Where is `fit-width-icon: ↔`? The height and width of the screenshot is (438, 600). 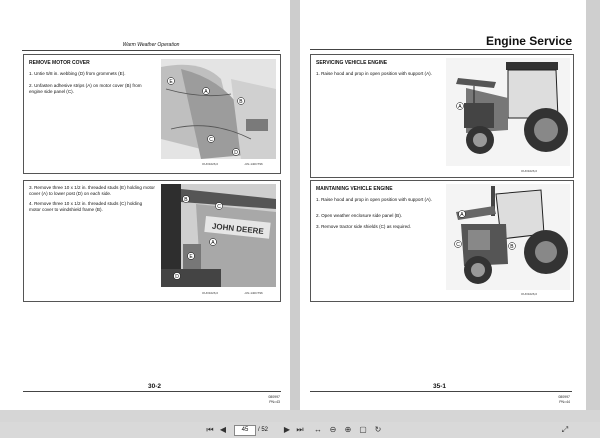 fit-width-icon: ↔ is located at coordinates (318, 430).